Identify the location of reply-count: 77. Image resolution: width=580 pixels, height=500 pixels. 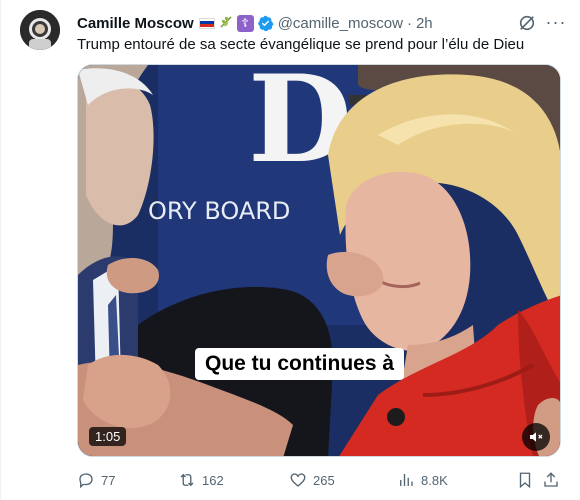
(108, 480).